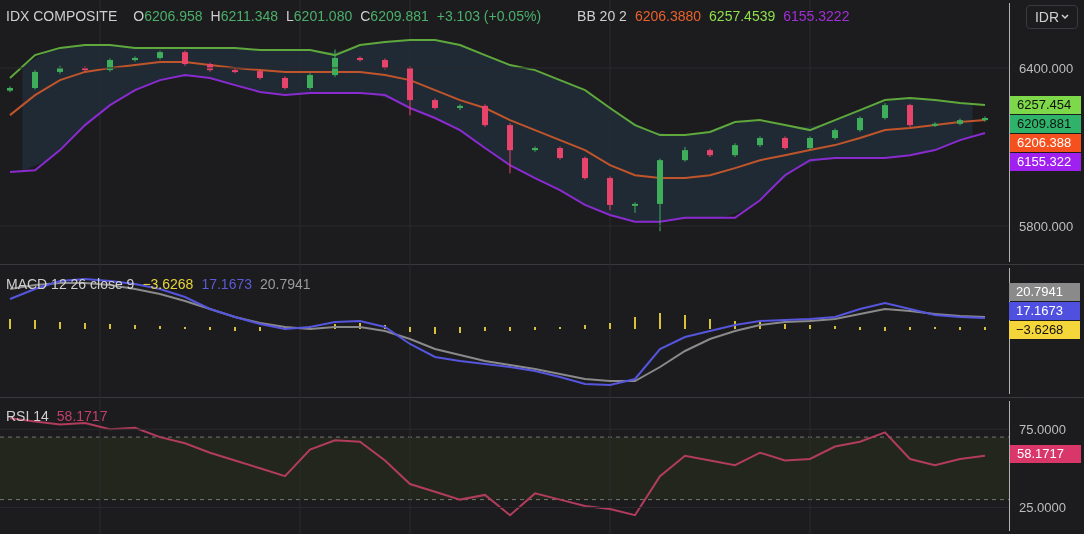 The image size is (1084, 534). What do you see at coordinates (1051, 17) in the screenshot?
I see `currency-button: IDR` at bounding box center [1051, 17].